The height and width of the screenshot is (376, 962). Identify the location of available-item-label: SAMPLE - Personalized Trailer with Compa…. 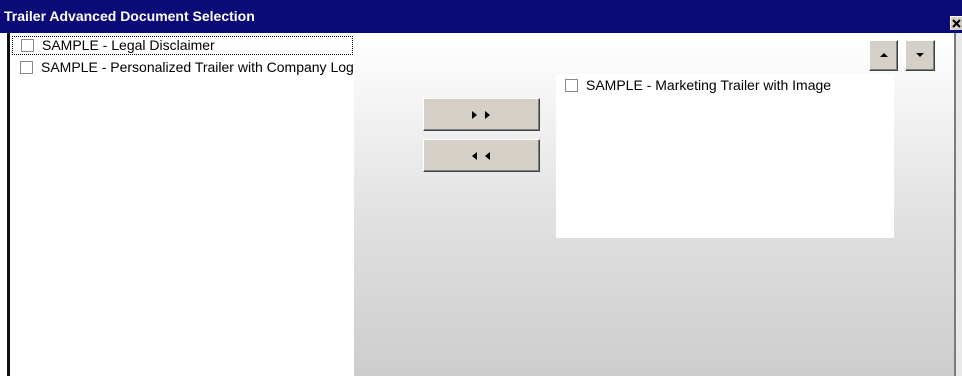
(197, 67).